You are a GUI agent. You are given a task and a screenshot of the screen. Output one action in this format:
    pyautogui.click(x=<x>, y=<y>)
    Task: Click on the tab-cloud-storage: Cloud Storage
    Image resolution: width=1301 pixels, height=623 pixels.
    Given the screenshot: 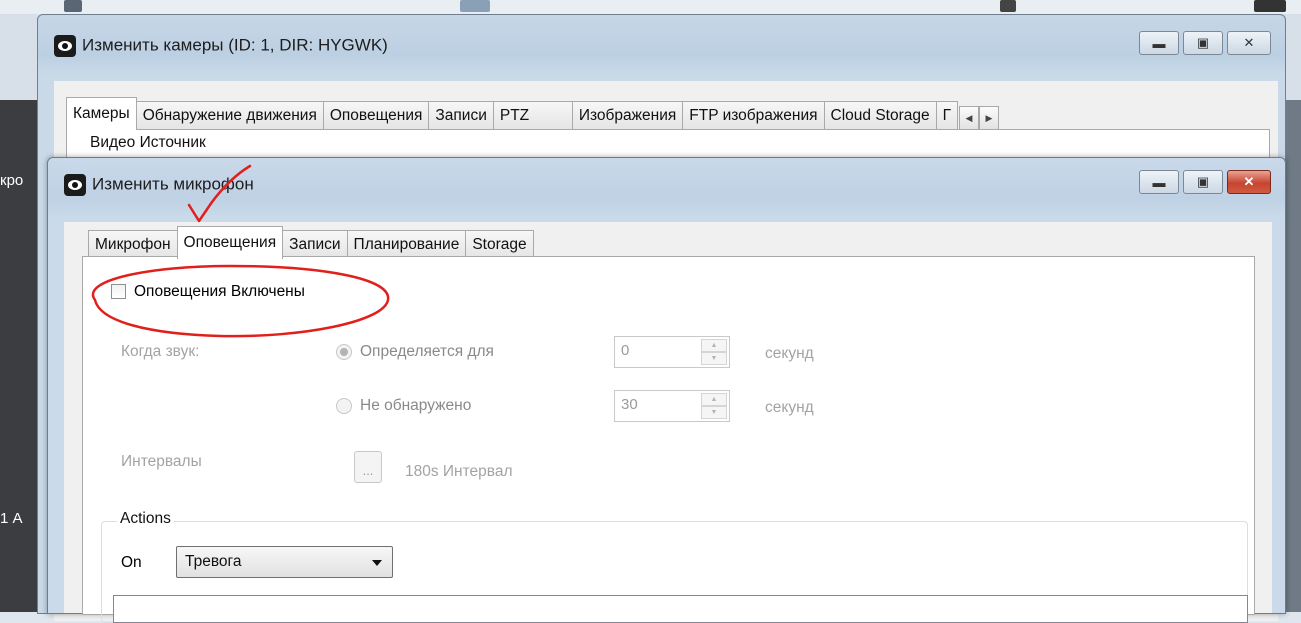 What is the action you would take?
    pyautogui.click(x=880, y=115)
    